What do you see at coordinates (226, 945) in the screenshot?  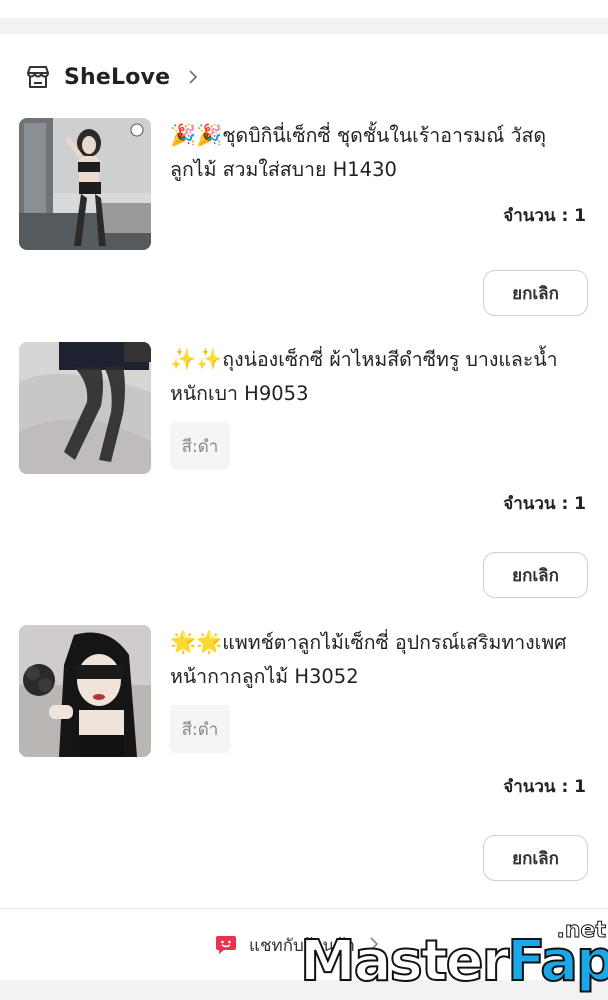 I see `chat-bubble-icon` at bounding box center [226, 945].